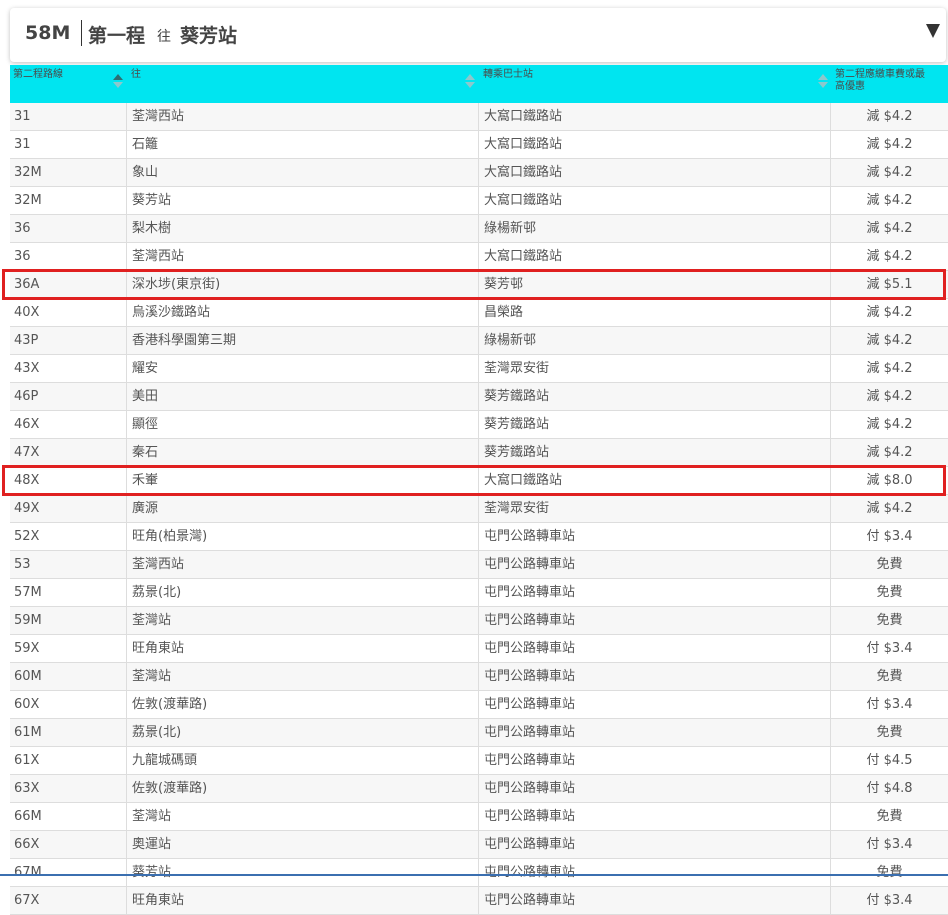 The image size is (948, 915). Describe the element at coordinates (26, 340) in the screenshot. I see `route-cell: 43P` at that location.